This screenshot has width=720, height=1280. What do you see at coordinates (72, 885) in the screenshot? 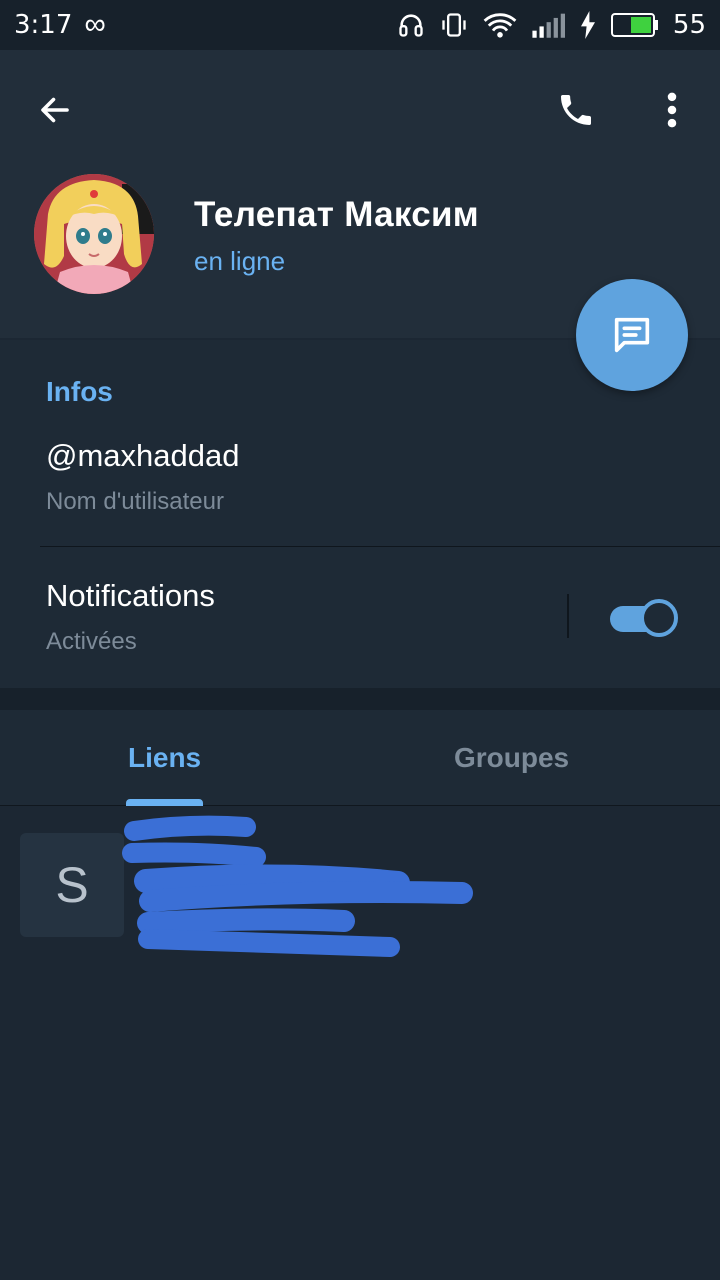
I see `link-thumbnail: S` at bounding box center [72, 885].